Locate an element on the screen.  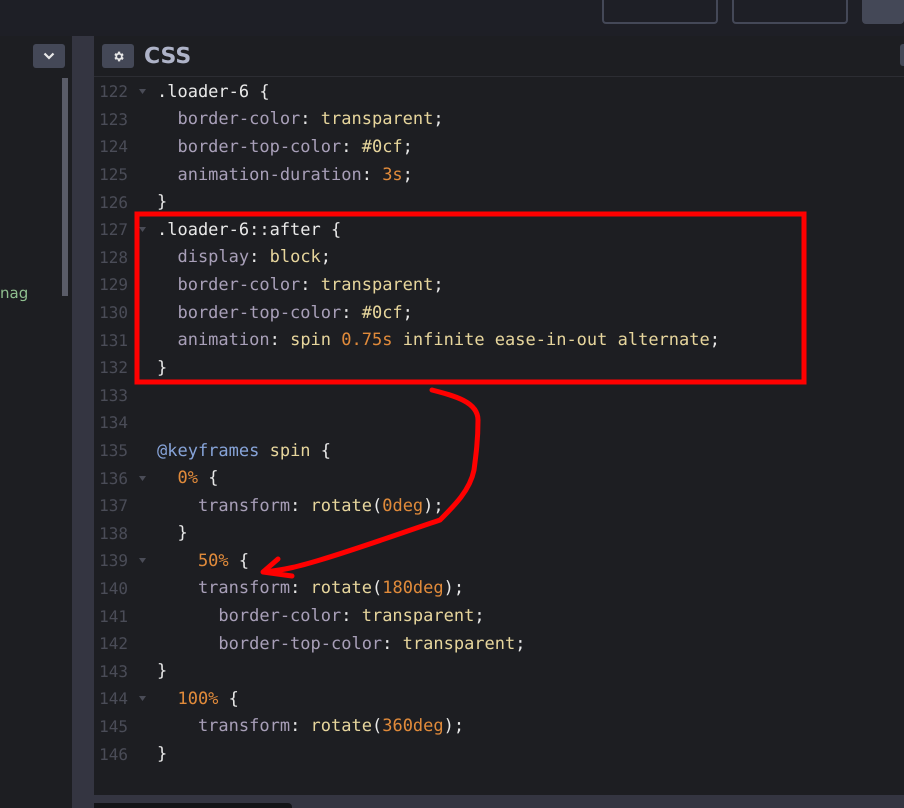
code-line: .loader-6::after { is located at coordinates (249, 230).